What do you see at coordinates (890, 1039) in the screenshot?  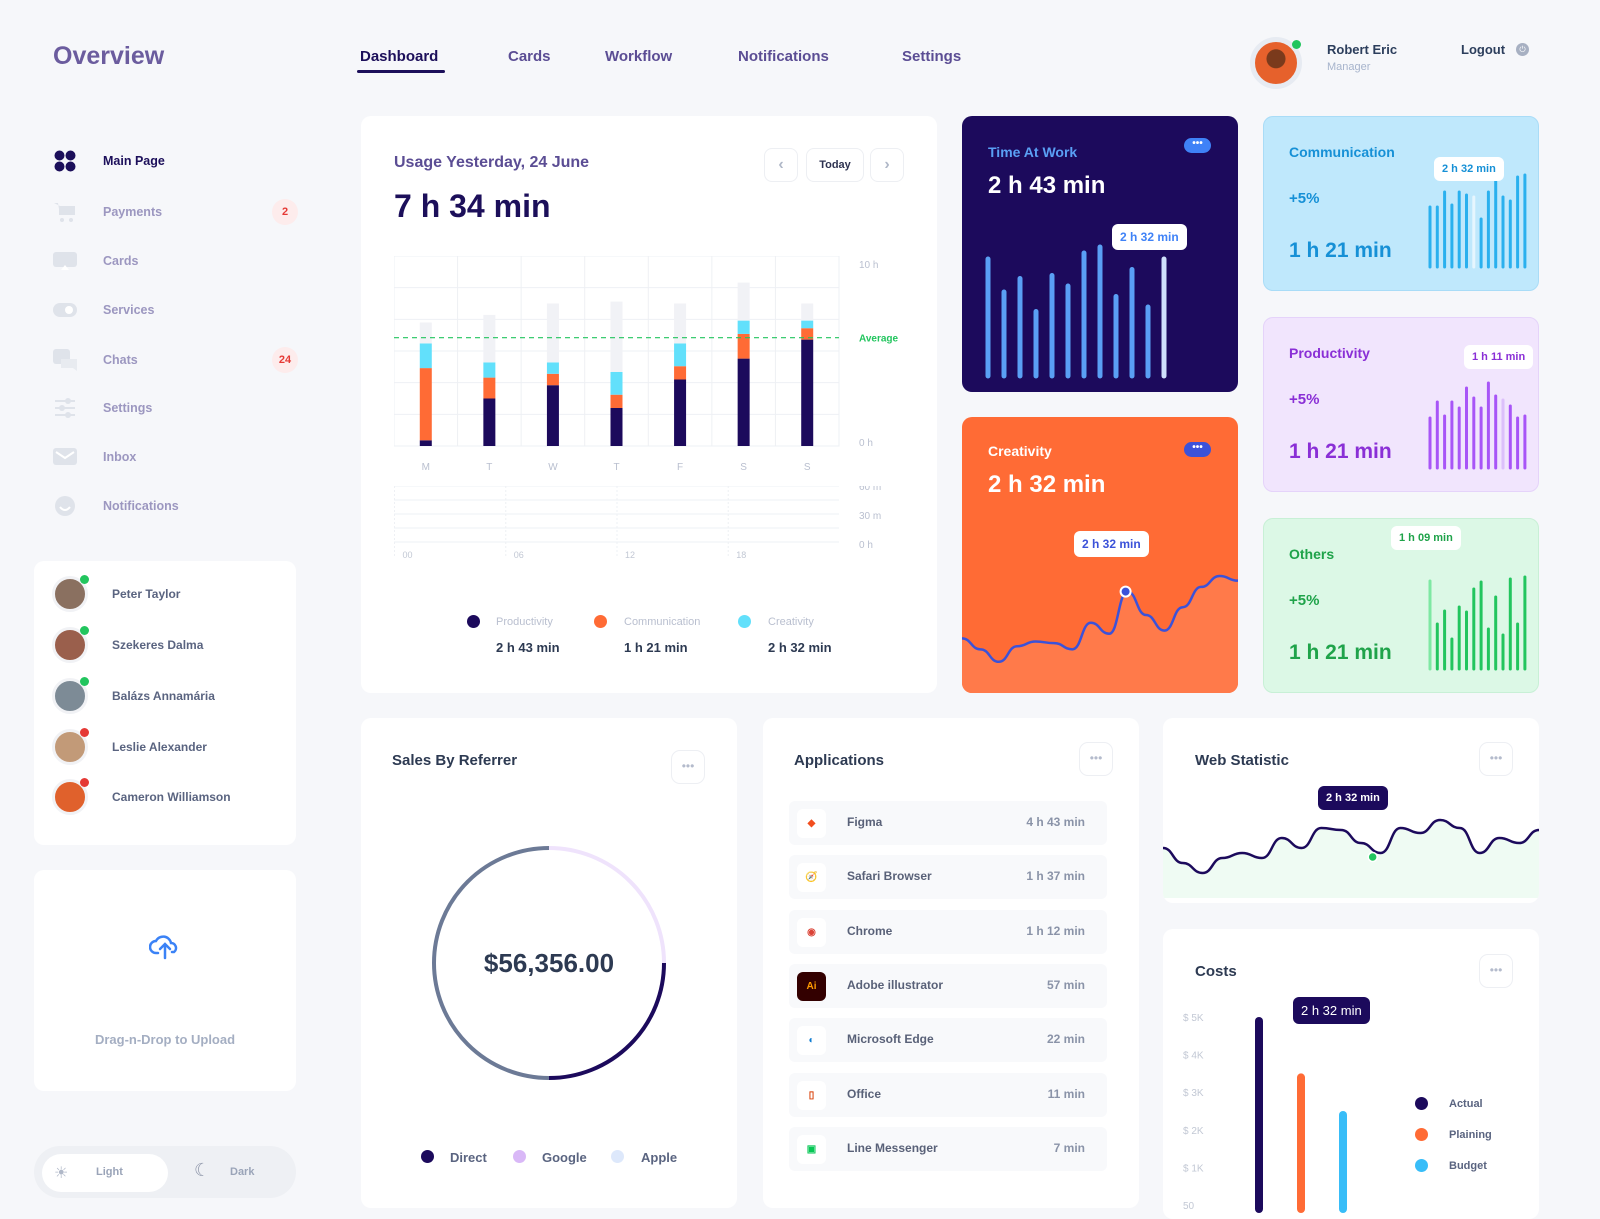 I see `app-name: Microsoft Edge` at bounding box center [890, 1039].